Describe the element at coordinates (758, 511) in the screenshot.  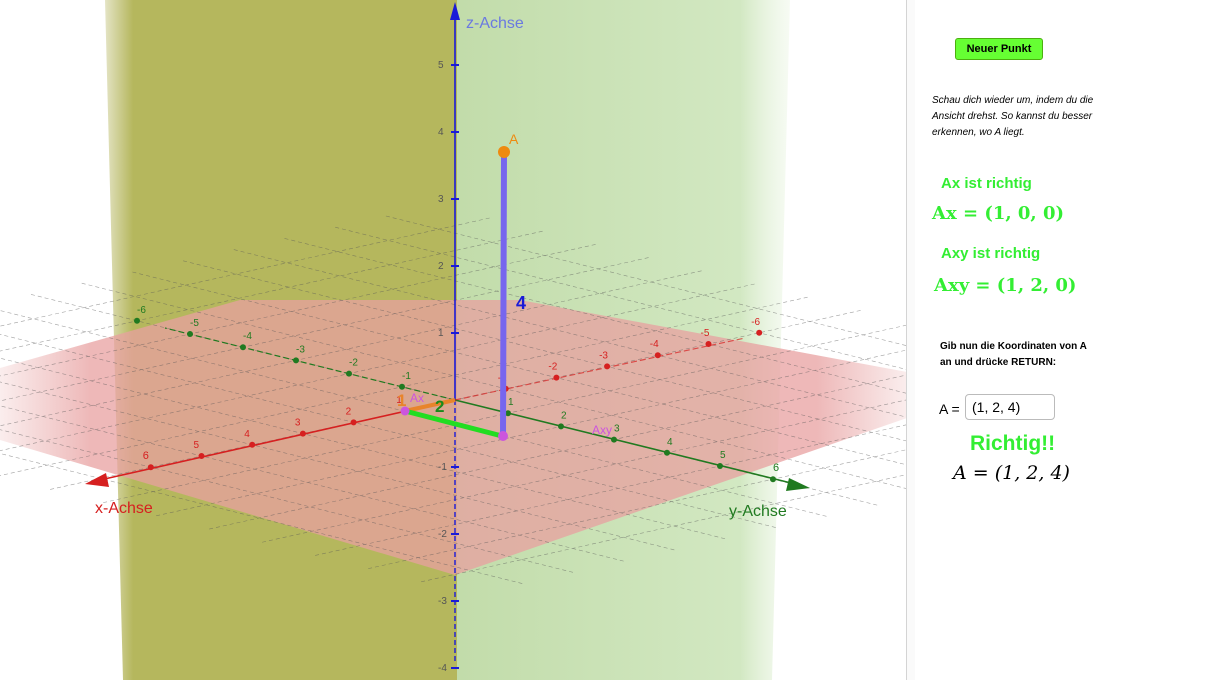
I see `y-axis-label: y-Achse` at that location.